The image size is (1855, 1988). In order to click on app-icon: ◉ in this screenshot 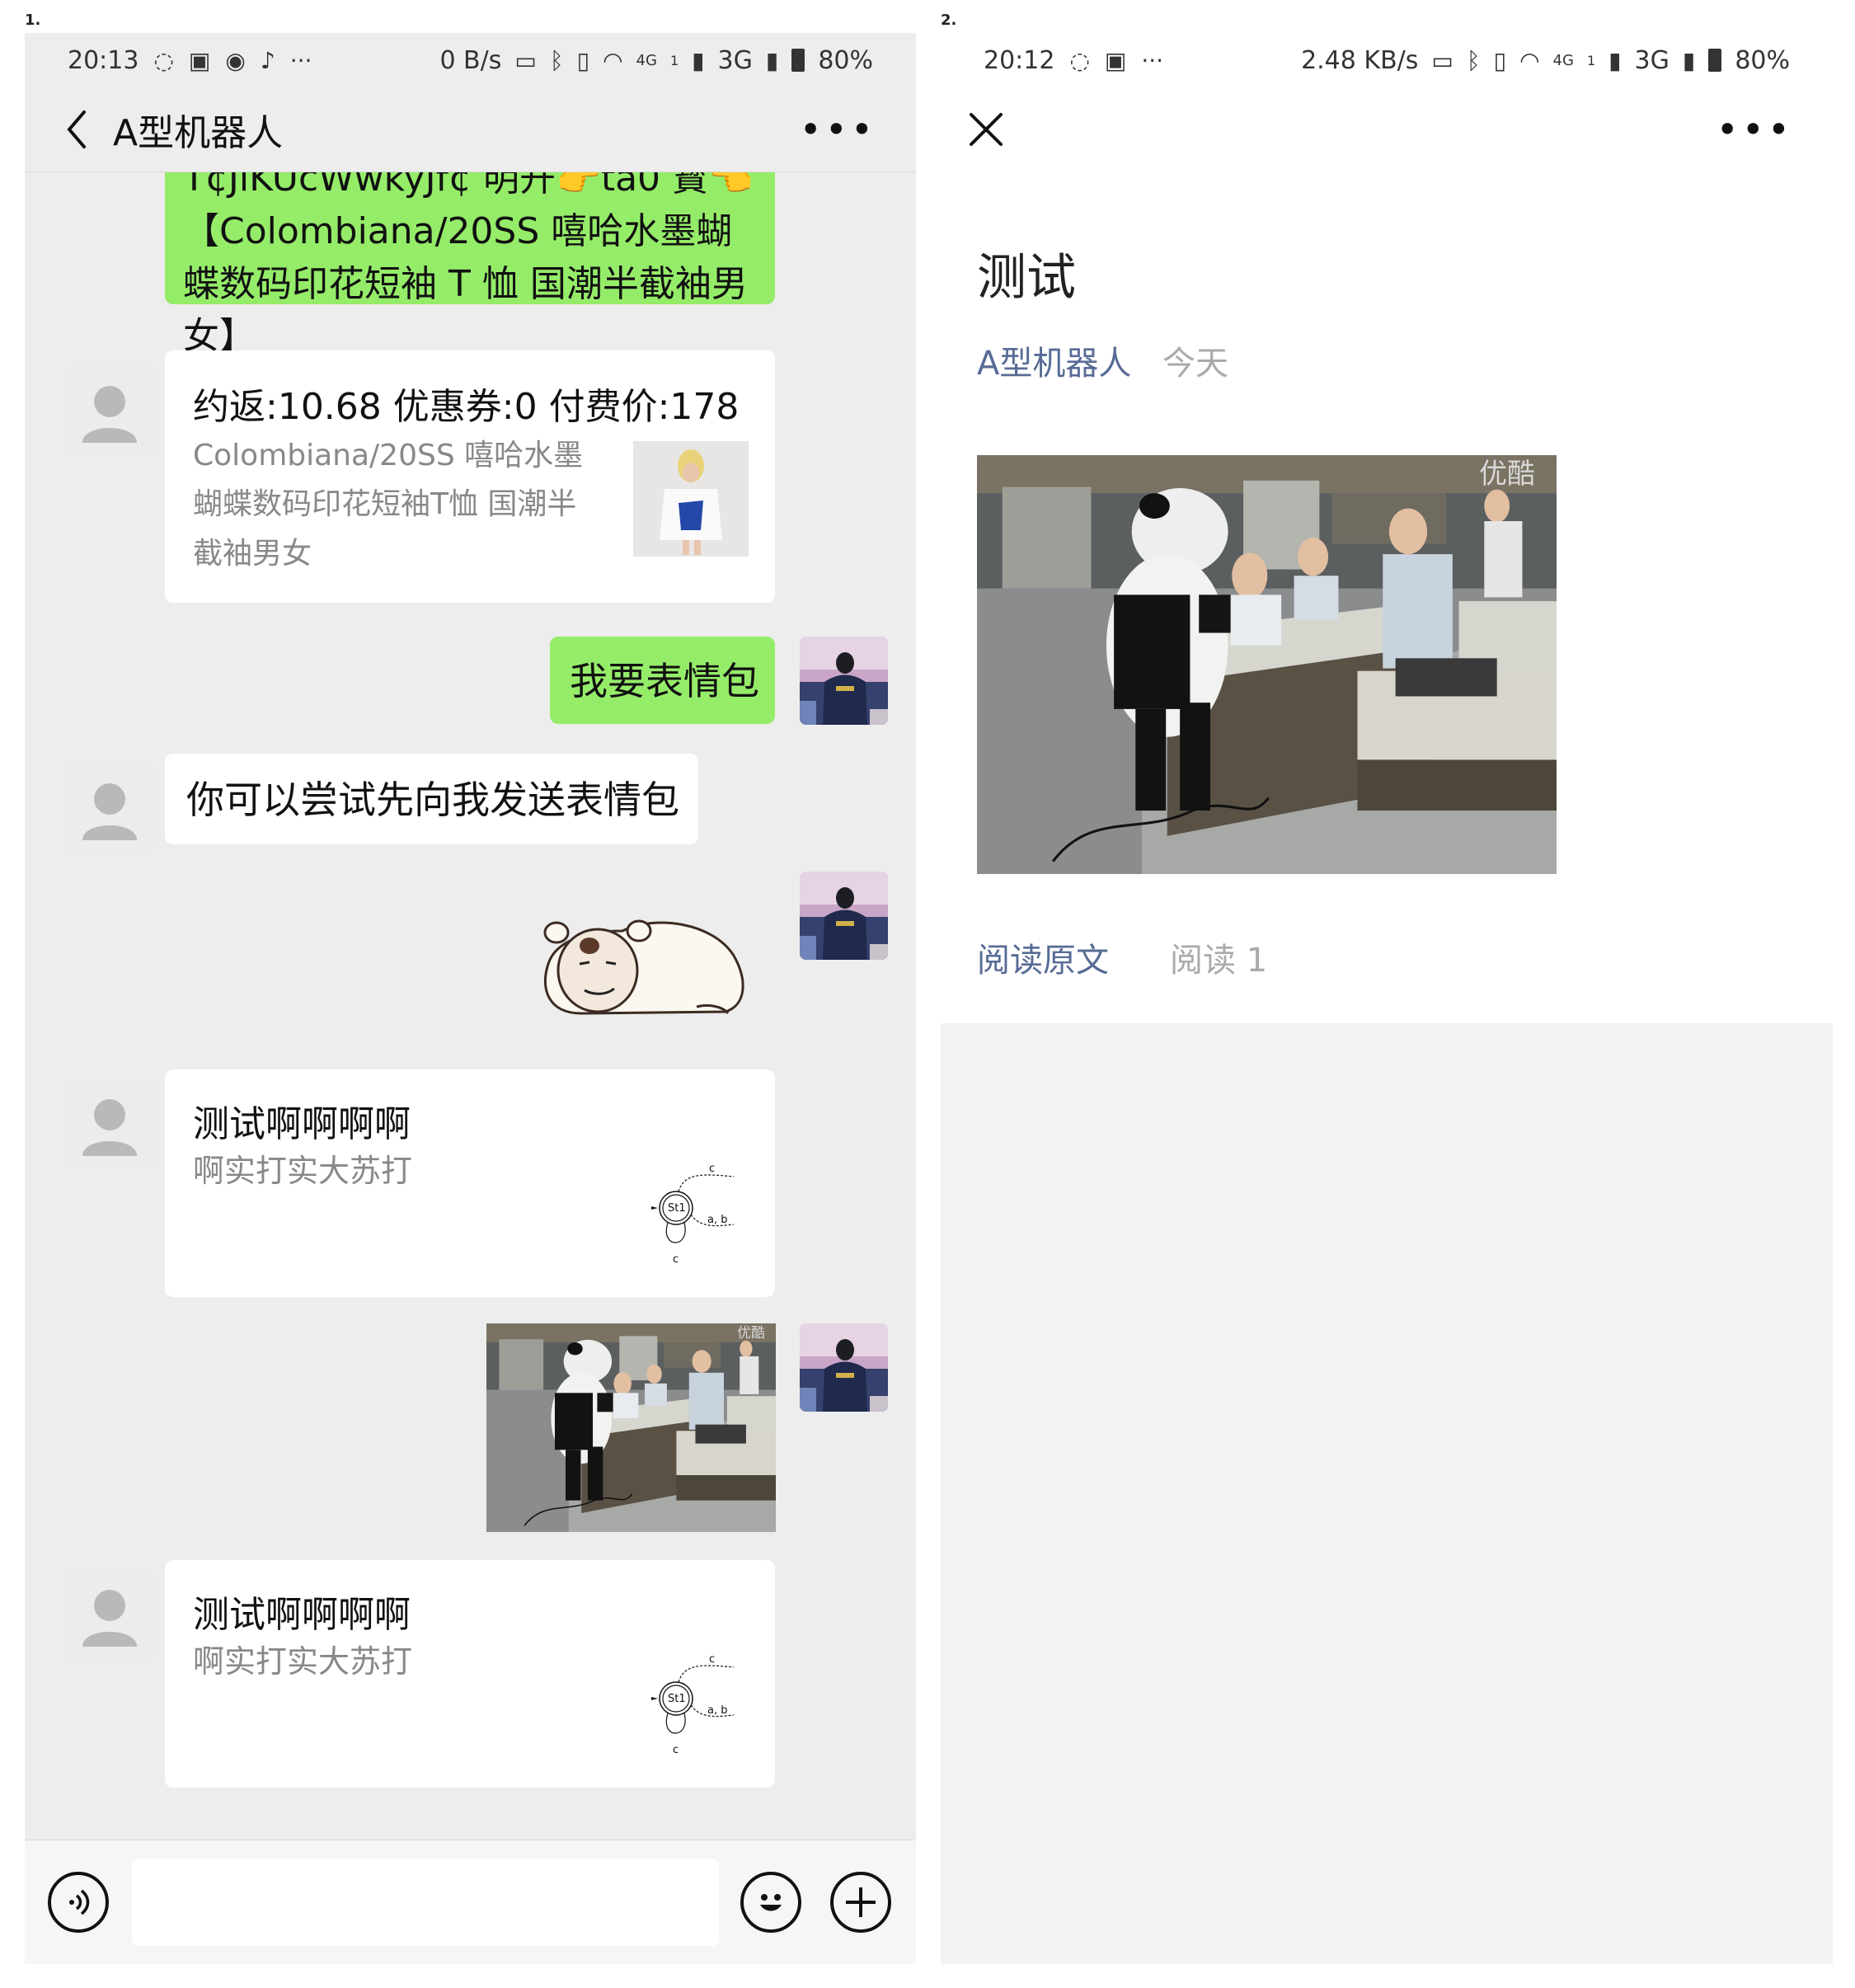, I will do `click(235, 60)`.